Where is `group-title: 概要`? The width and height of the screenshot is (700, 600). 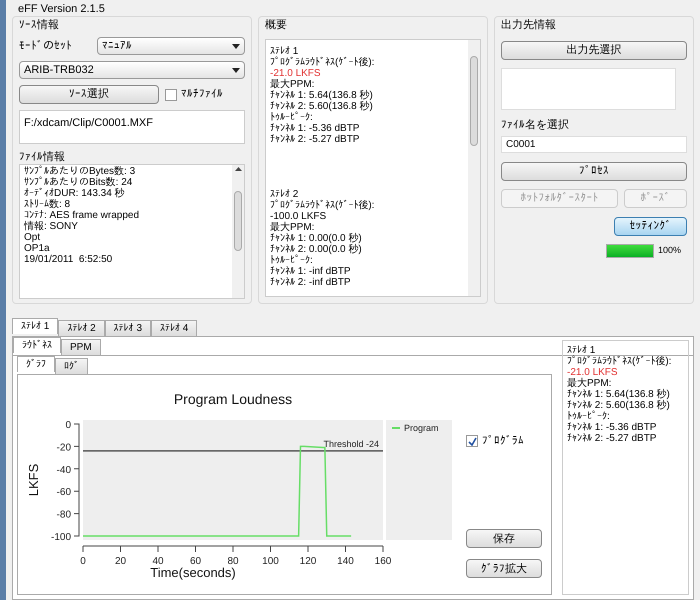
group-title: 概要 is located at coordinates (276, 25).